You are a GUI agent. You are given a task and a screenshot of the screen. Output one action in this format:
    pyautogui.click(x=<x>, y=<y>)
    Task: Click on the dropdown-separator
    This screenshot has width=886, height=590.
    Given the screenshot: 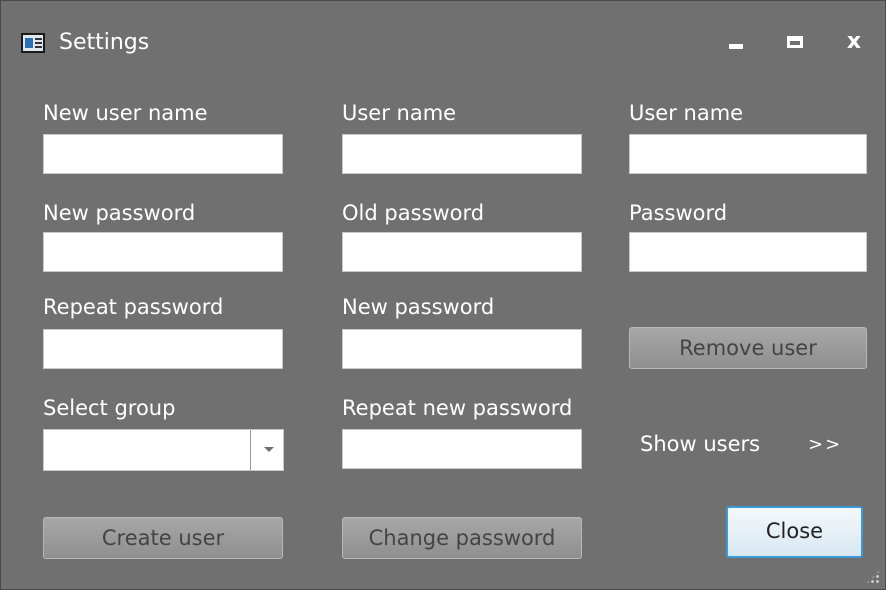 What is the action you would take?
    pyautogui.click(x=250, y=450)
    